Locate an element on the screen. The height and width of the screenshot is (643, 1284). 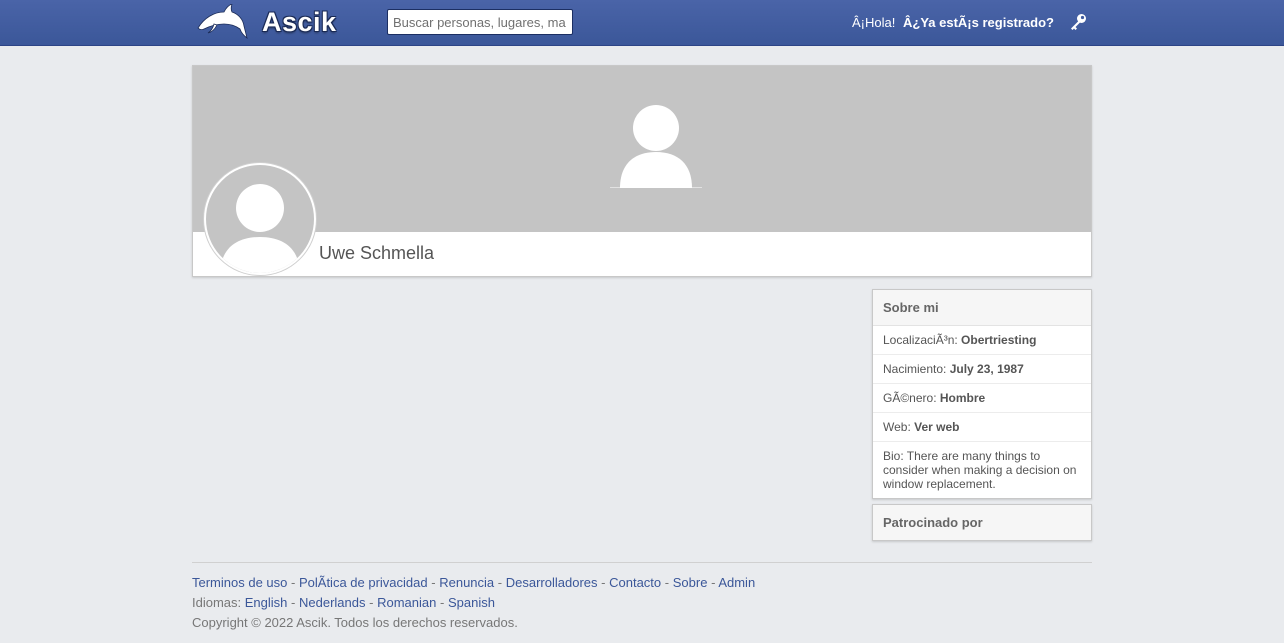
language-dutch: Nederlands is located at coordinates (332, 602).